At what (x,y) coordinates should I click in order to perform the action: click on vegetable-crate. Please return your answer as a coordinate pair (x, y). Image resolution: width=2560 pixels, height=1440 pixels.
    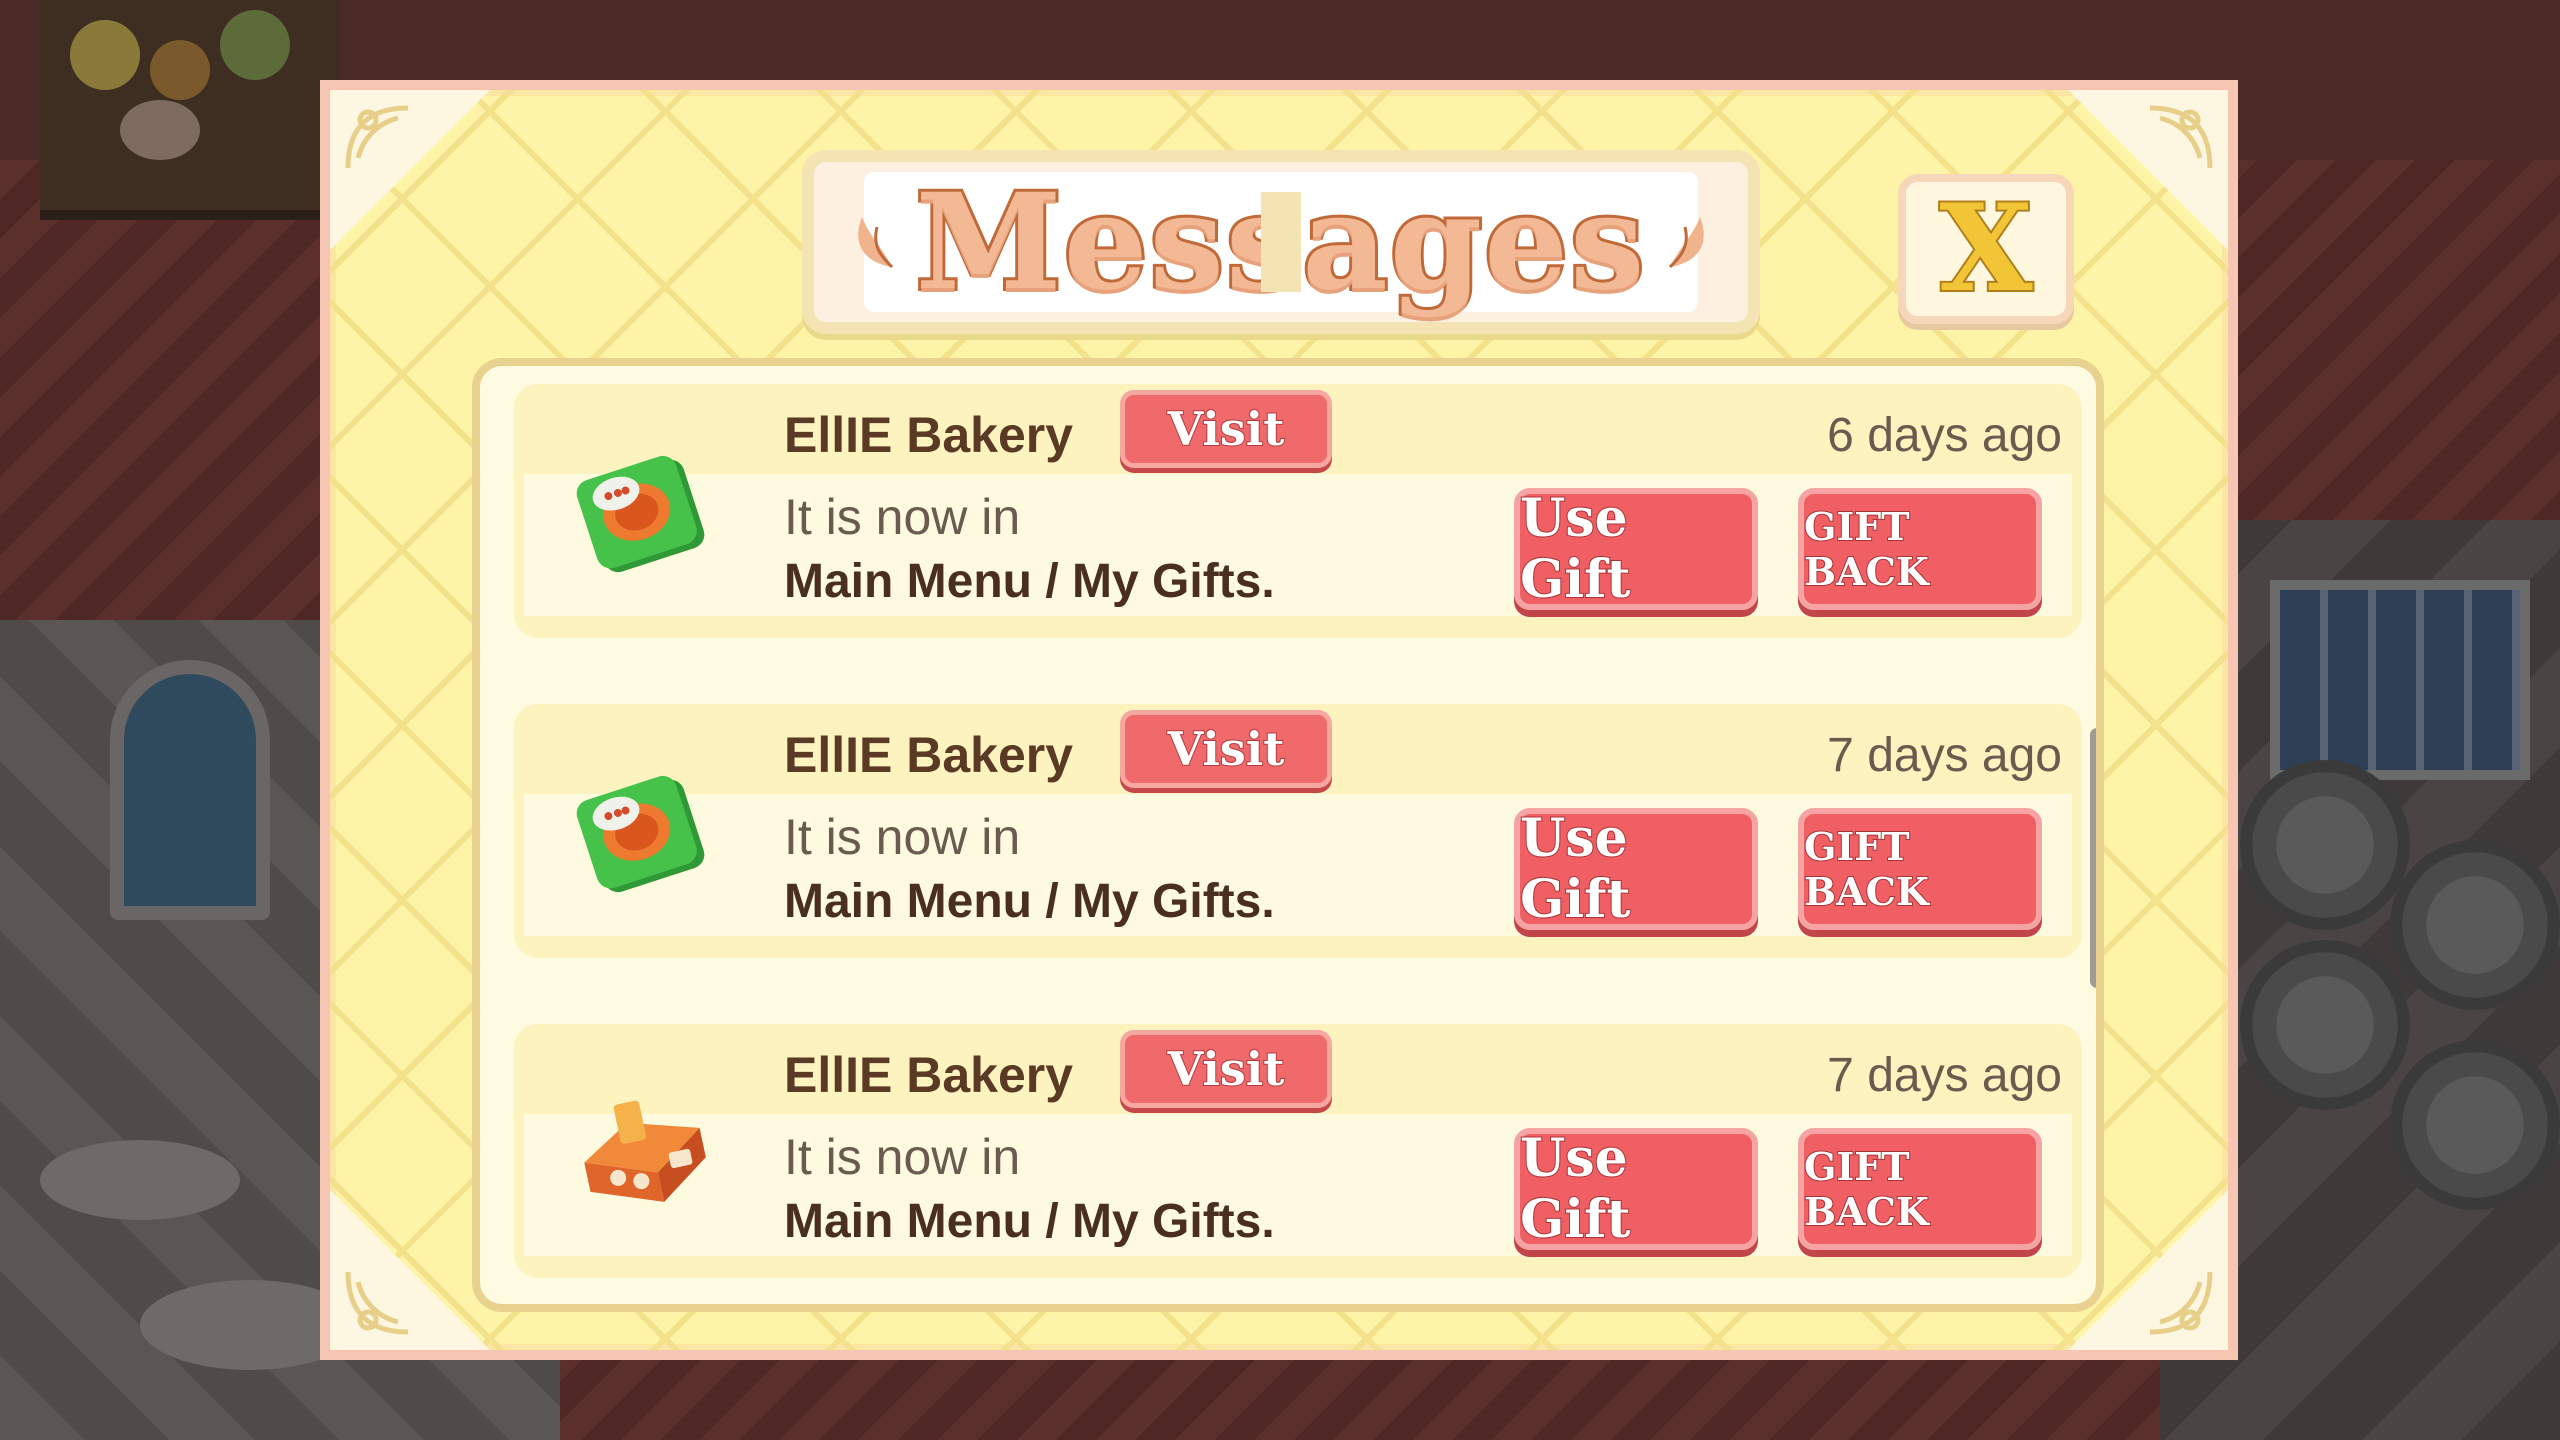
    Looking at the image, I should click on (190, 110).